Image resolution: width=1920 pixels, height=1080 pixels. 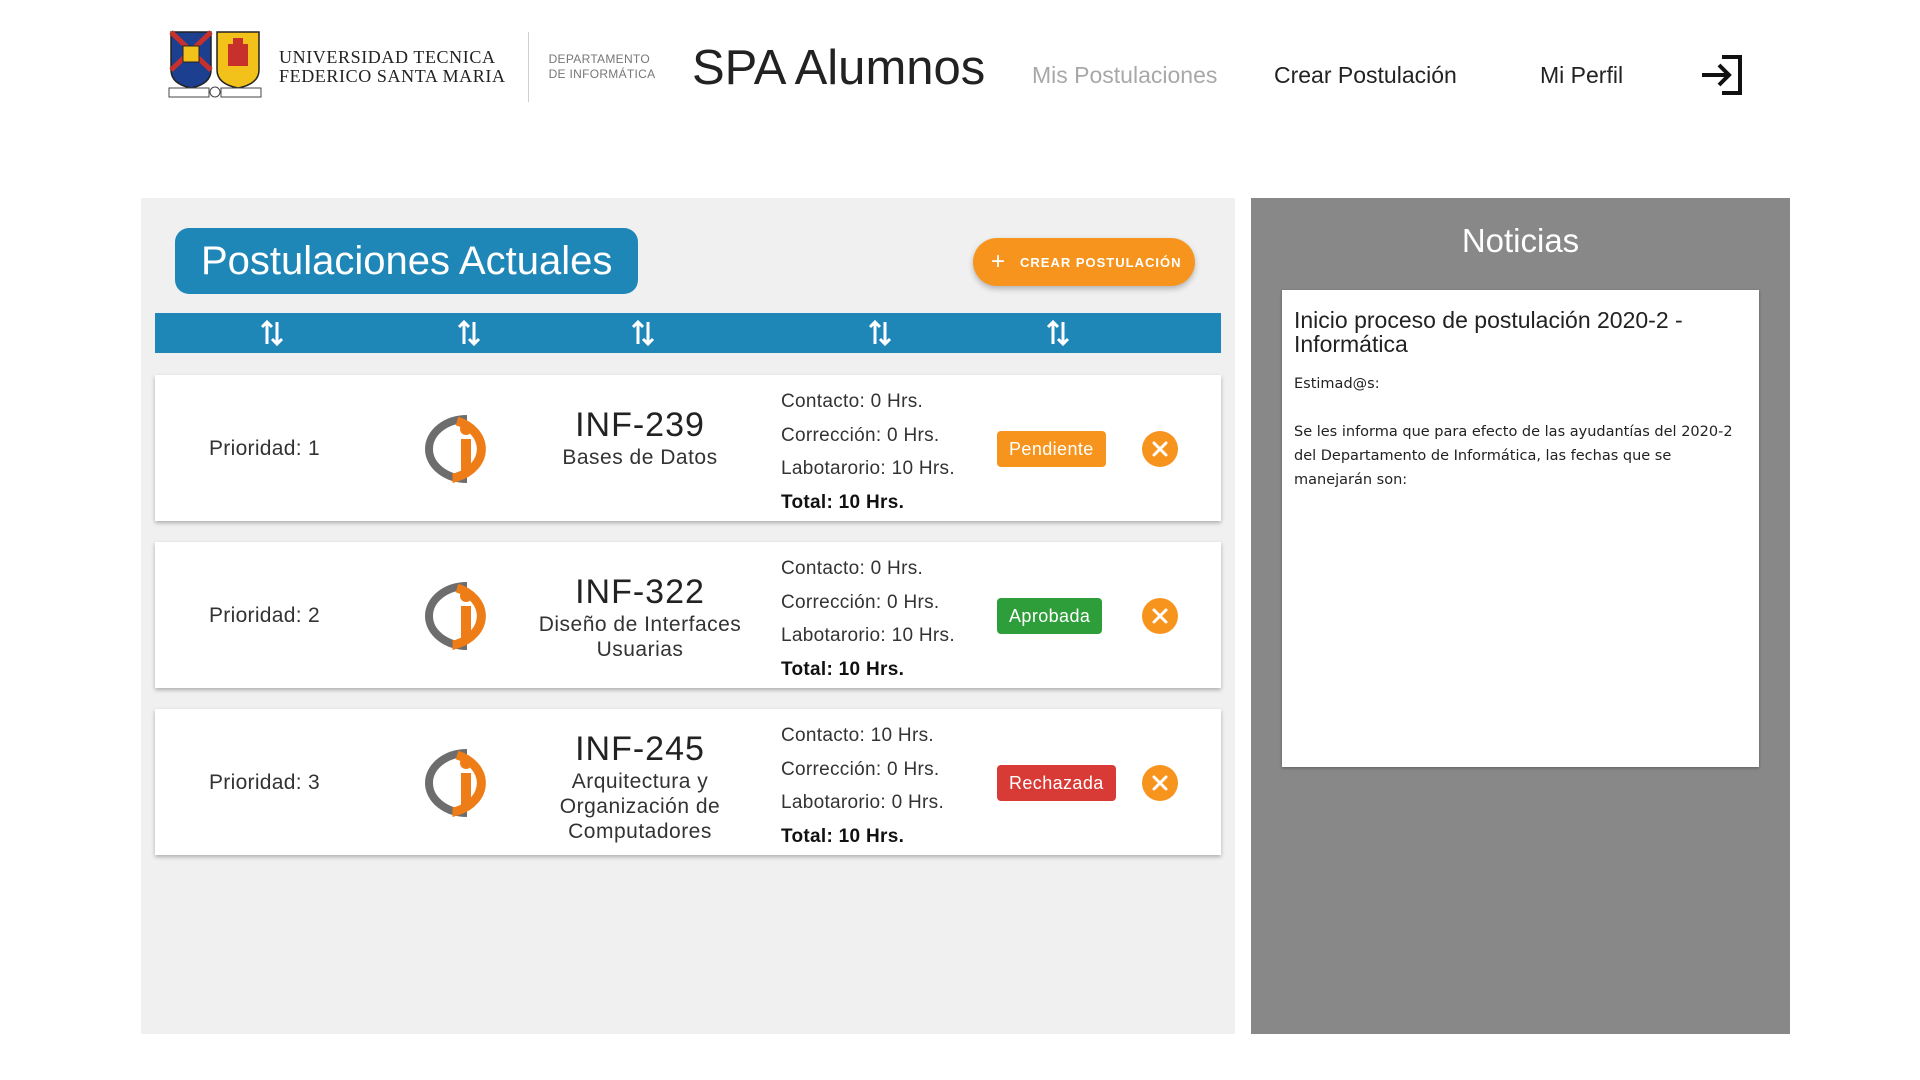 I want to click on sort-status-button, so click(x=1058, y=333).